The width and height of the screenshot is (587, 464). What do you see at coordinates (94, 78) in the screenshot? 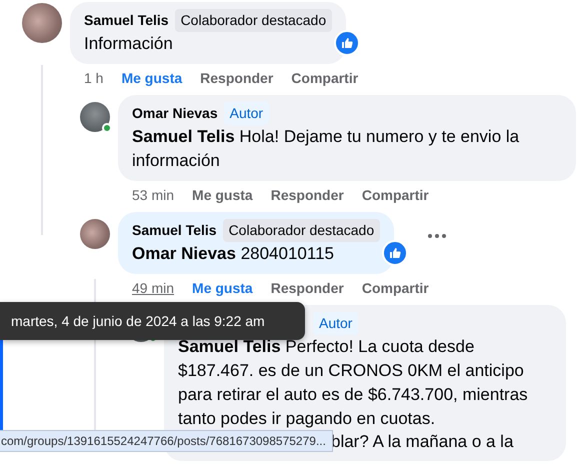
I see `timestamp-link: 1 h` at bounding box center [94, 78].